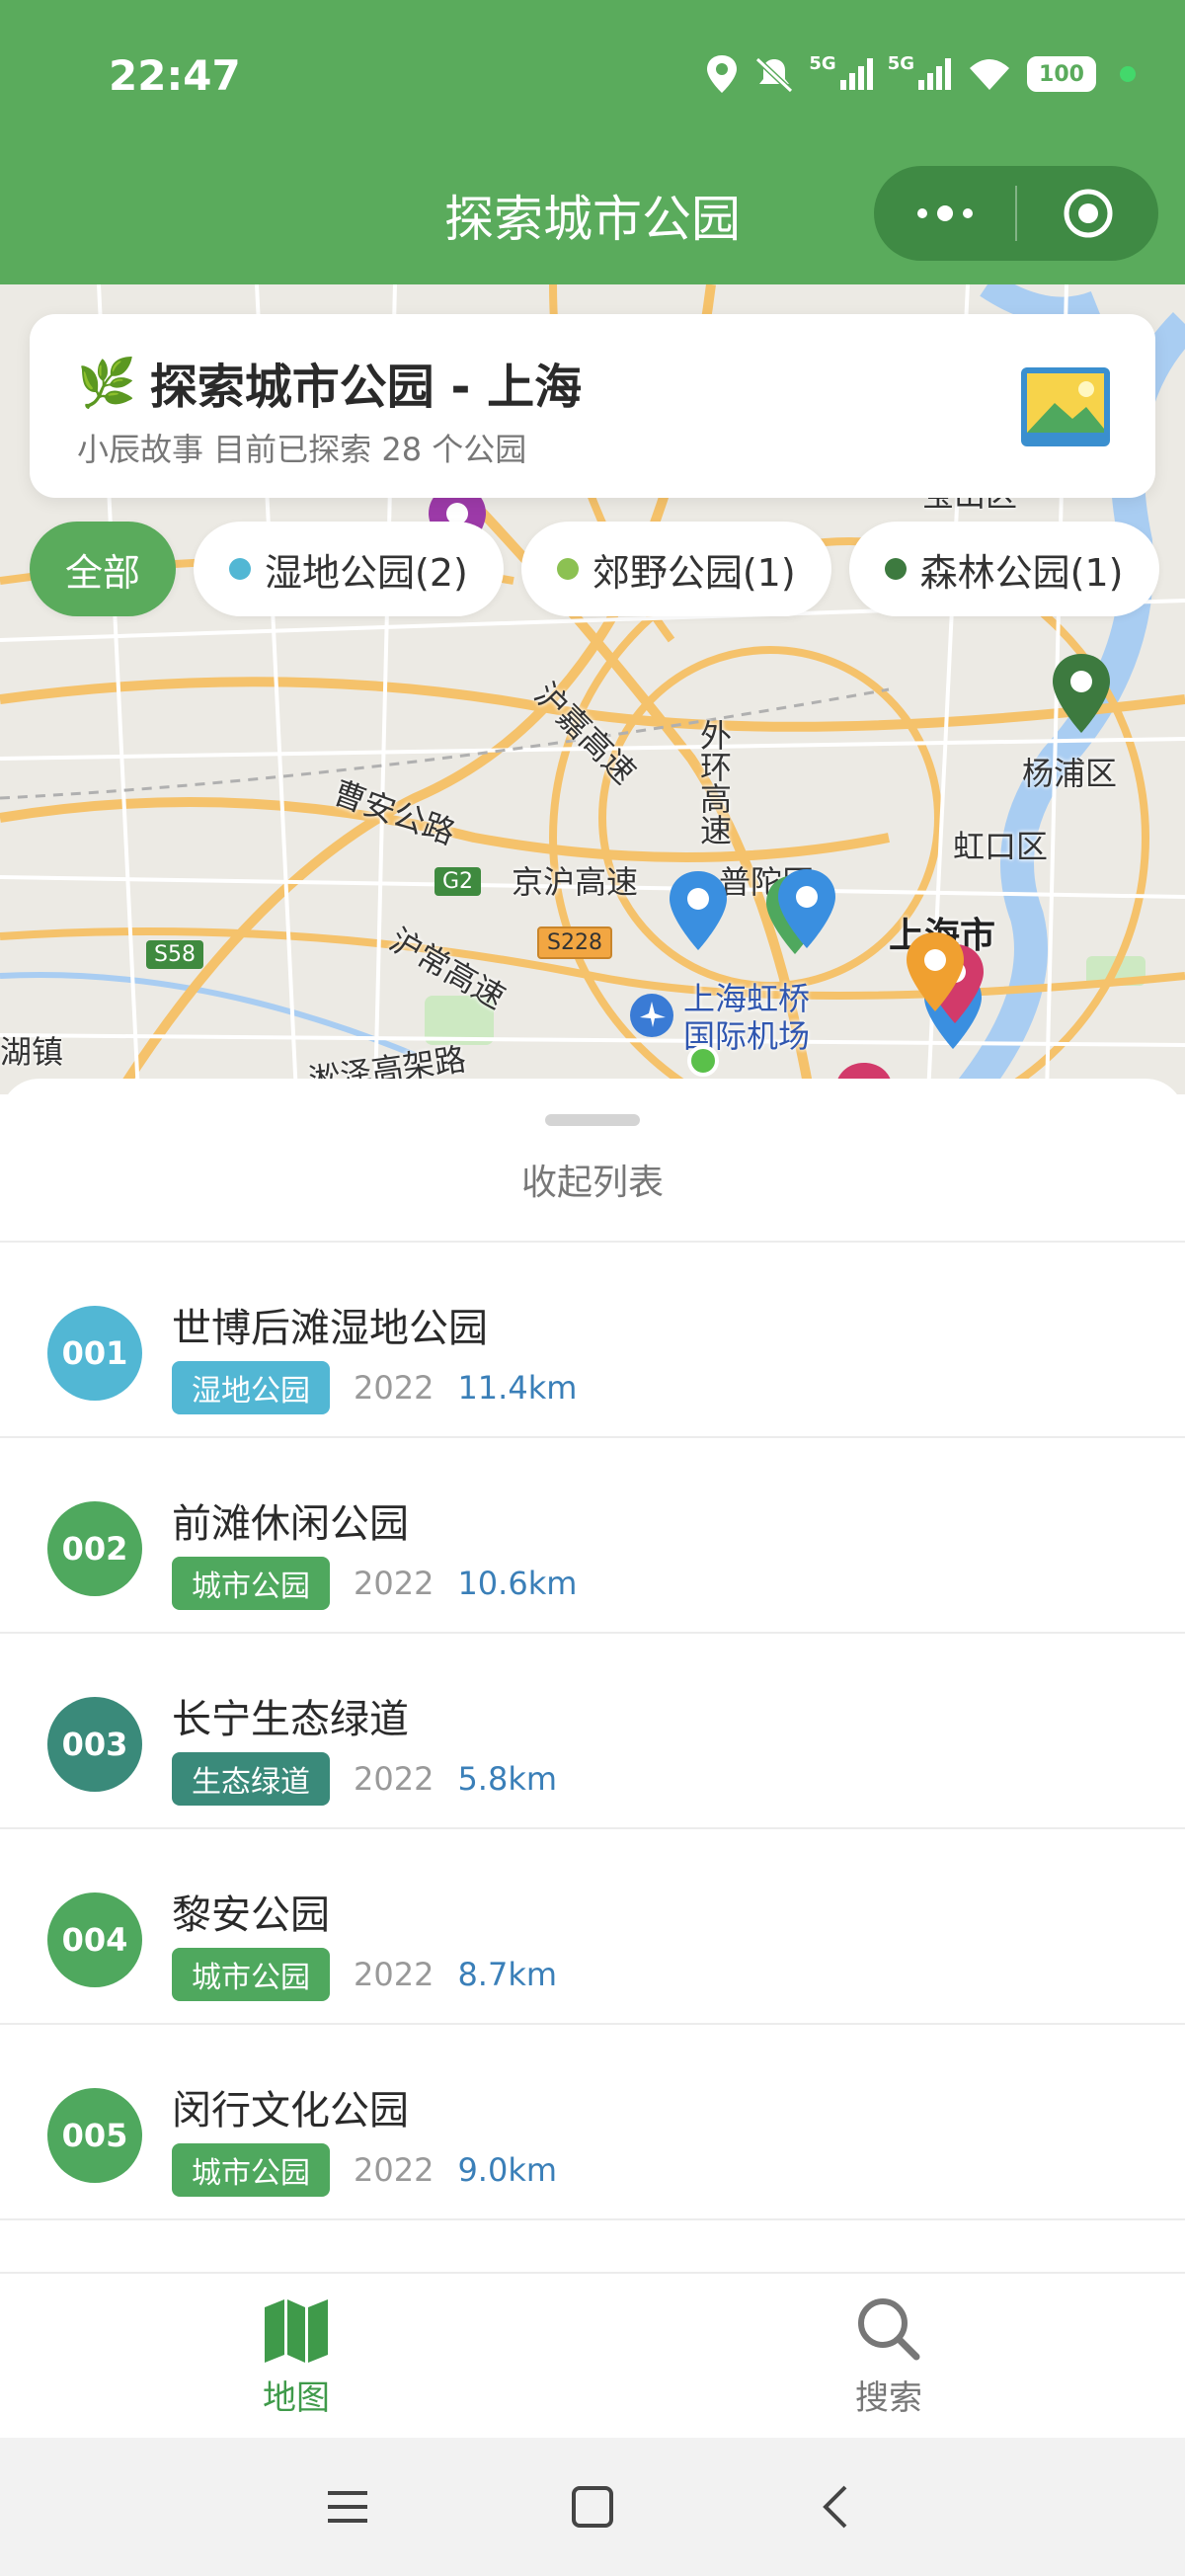 This screenshot has height=2576, width=1185. I want to click on map-label-huzhen: 湖镇, so click(32, 1052).